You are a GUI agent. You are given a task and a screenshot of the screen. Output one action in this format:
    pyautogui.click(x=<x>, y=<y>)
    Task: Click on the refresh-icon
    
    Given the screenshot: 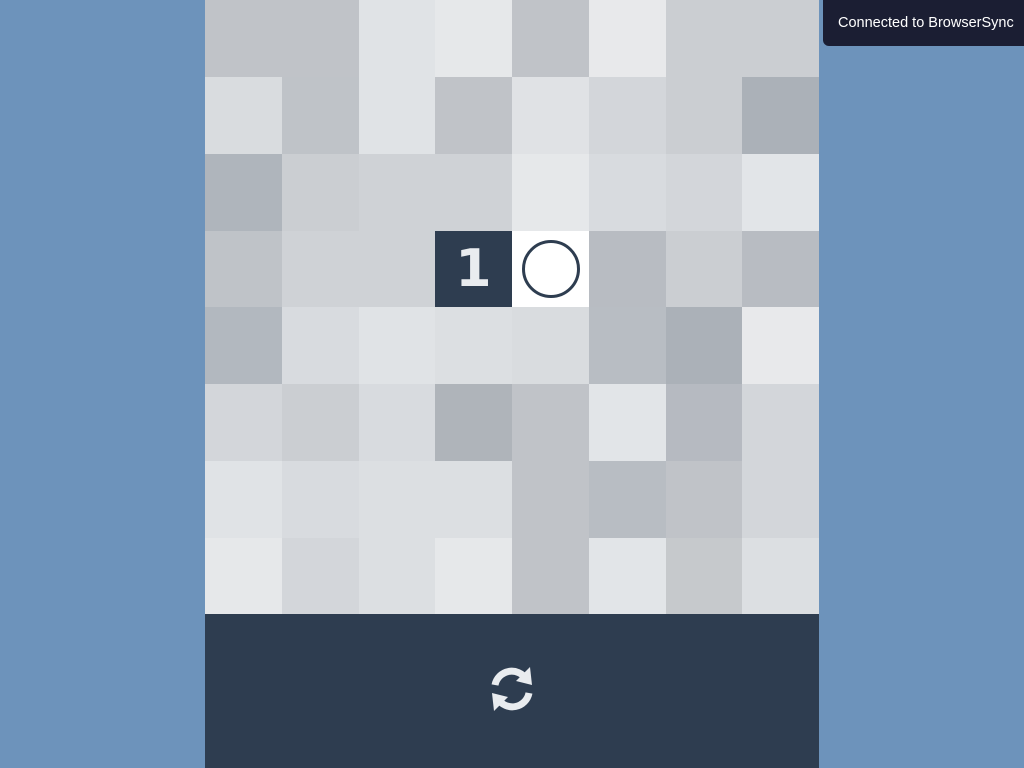 What is the action you would take?
    pyautogui.click(x=512, y=691)
    